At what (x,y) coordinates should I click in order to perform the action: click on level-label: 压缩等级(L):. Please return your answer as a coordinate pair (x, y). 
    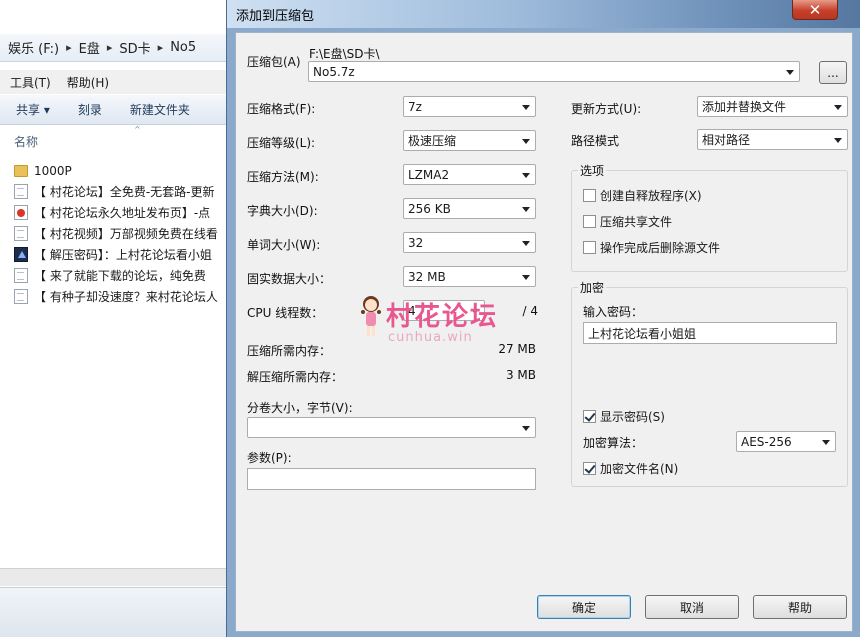
    Looking at the image, I should click on (281, 143).